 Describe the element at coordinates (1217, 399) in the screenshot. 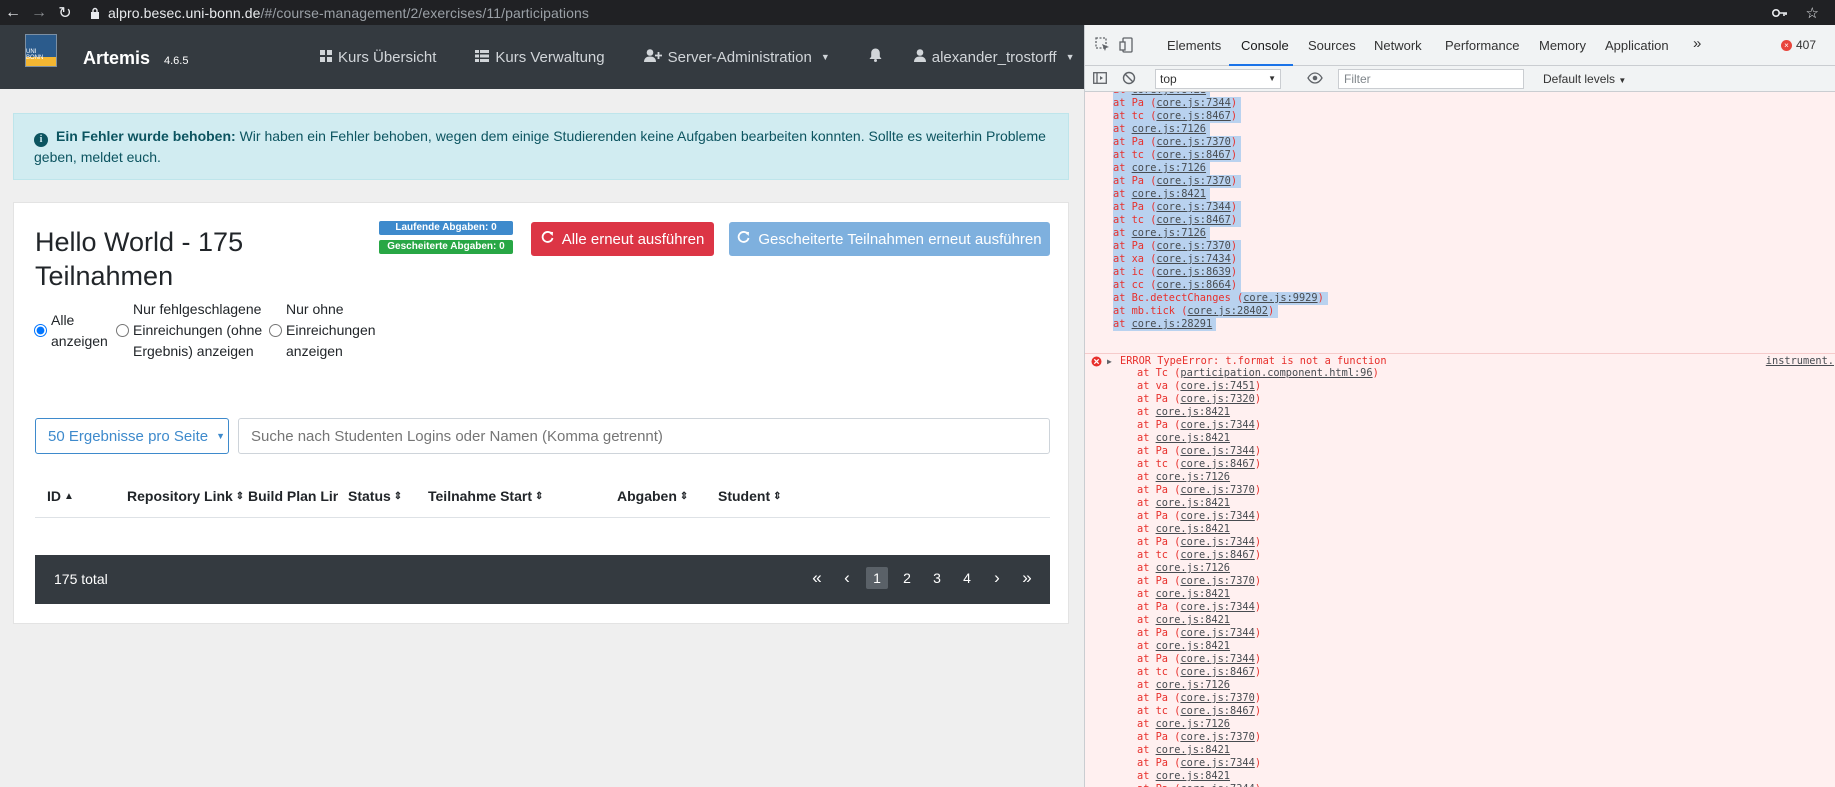

I see `stack-frame-source-link: core.js:7320` at that location.